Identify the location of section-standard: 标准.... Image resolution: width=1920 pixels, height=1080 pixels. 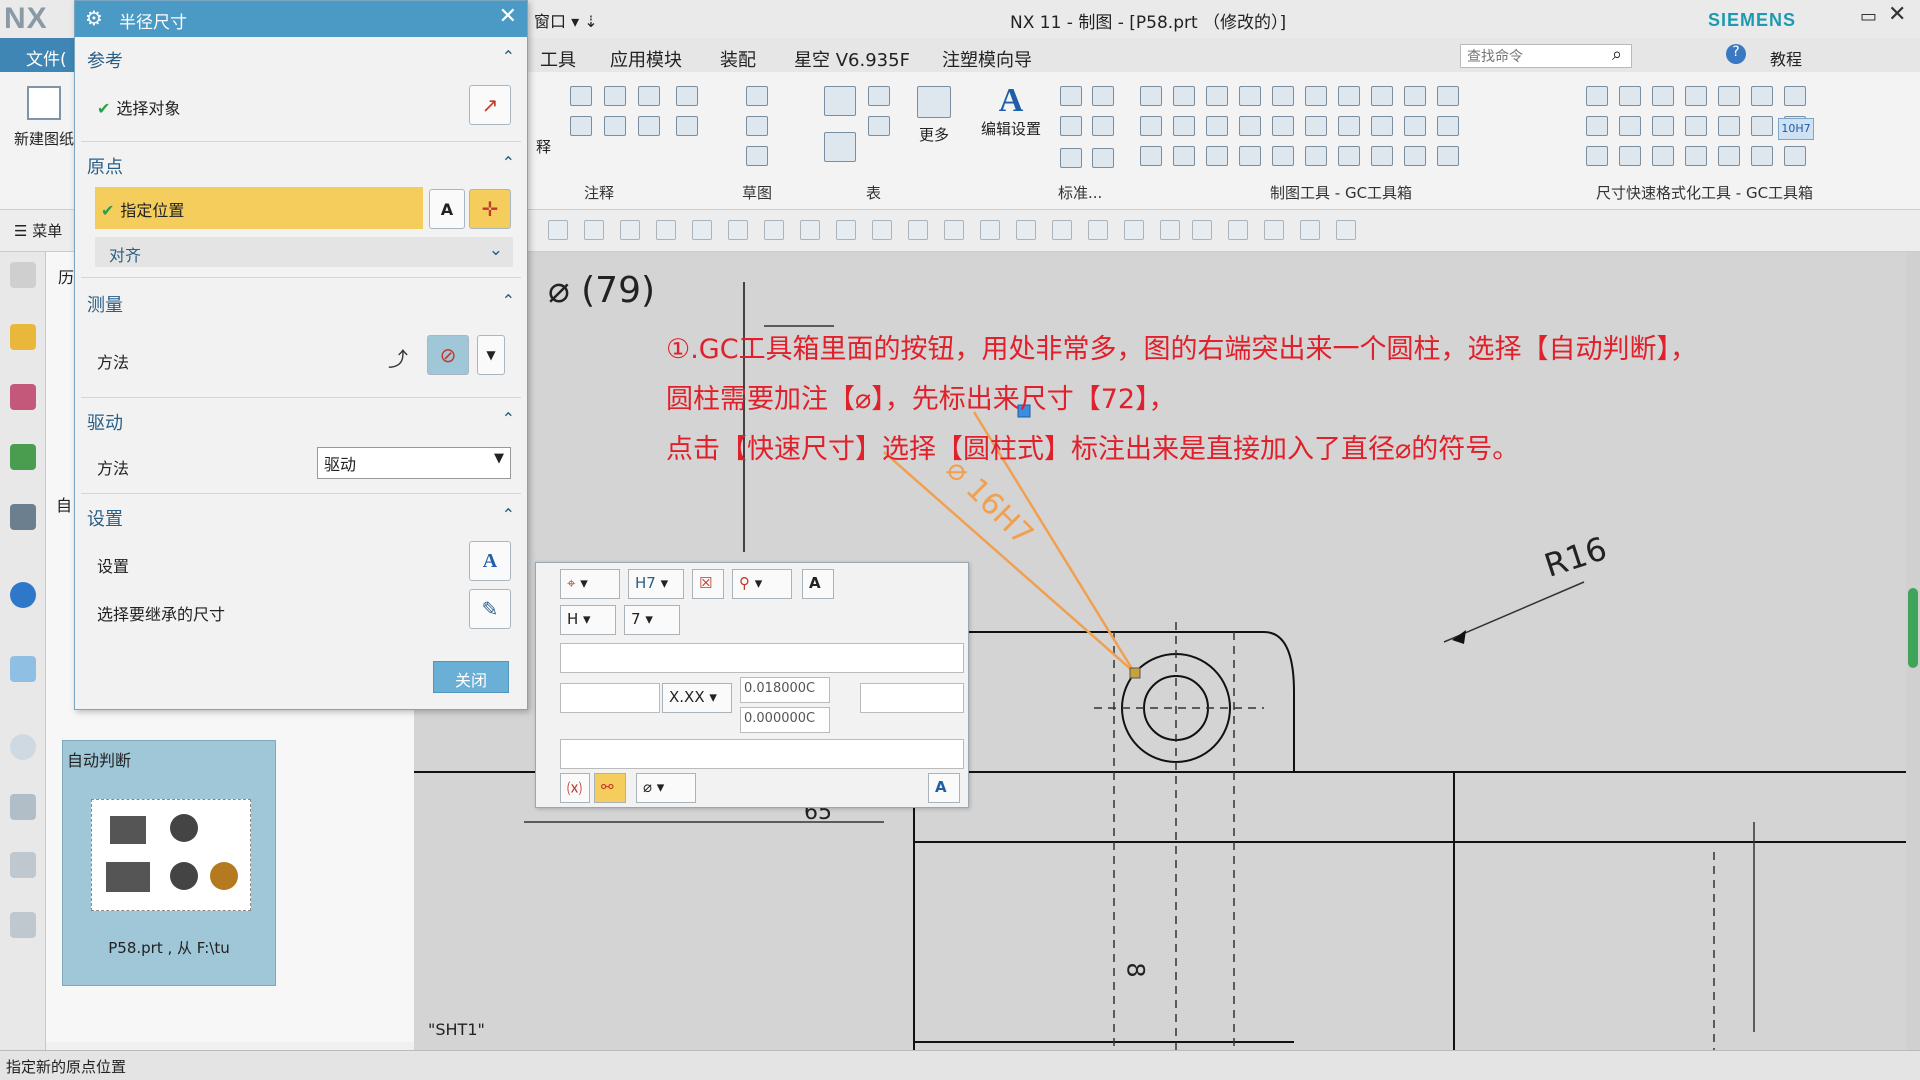
(1080, 192).